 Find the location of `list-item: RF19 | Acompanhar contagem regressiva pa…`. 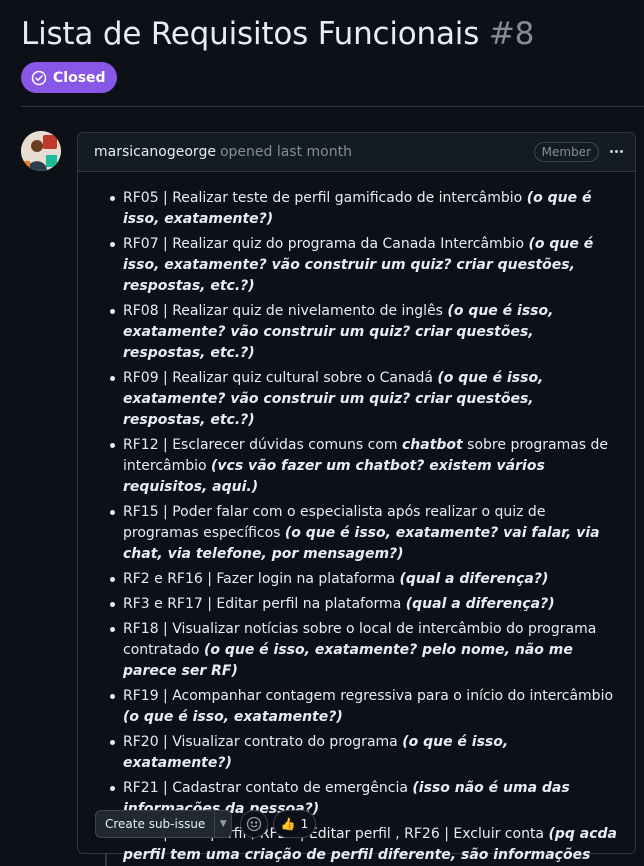

list-item: RF19 | Acompanhar contagem regressiva pa… is located at coordinates (364, 707).